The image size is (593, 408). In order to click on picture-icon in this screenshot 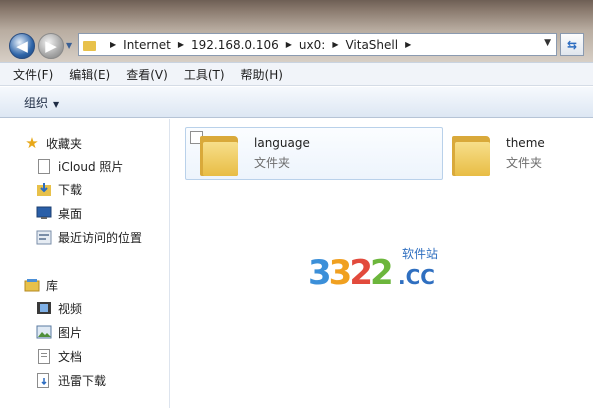, I will do `click(44, 332)`.